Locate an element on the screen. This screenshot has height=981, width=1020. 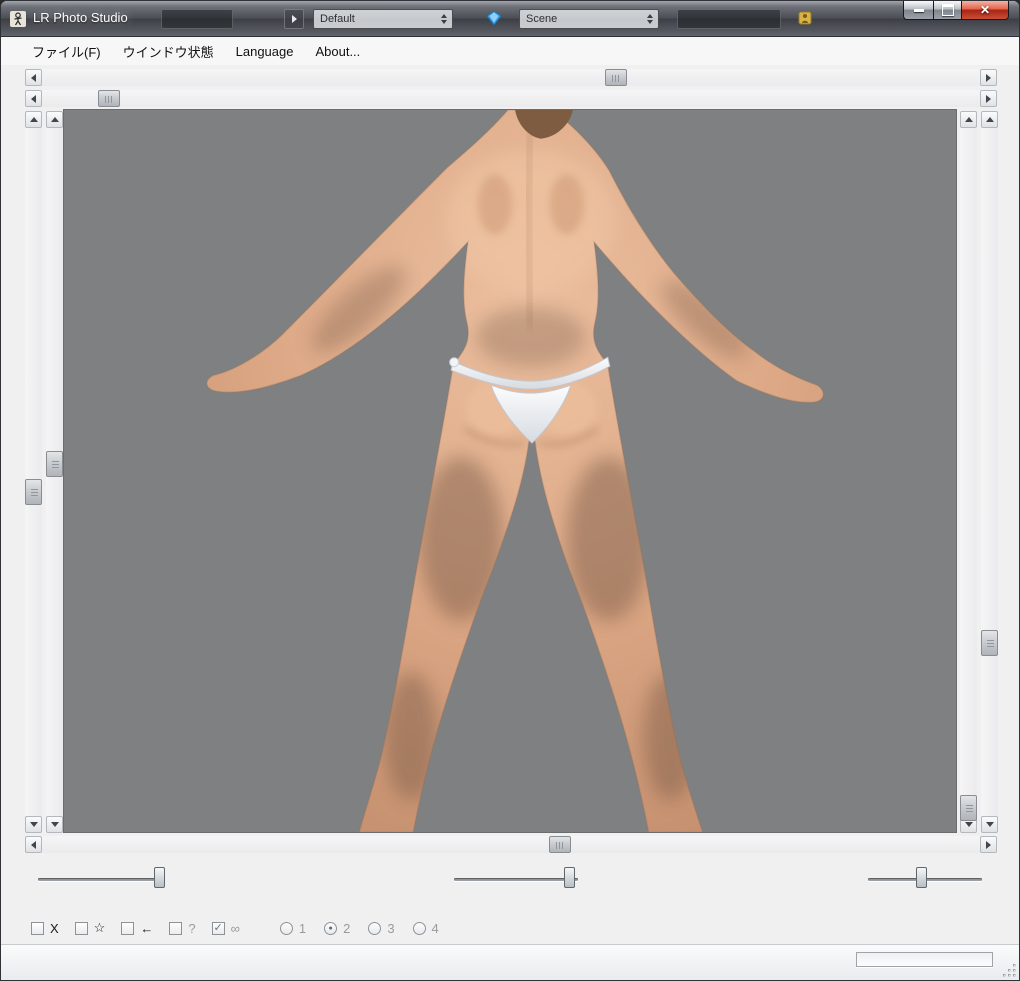
radio-button: ● is located at coordinates (331, 928).